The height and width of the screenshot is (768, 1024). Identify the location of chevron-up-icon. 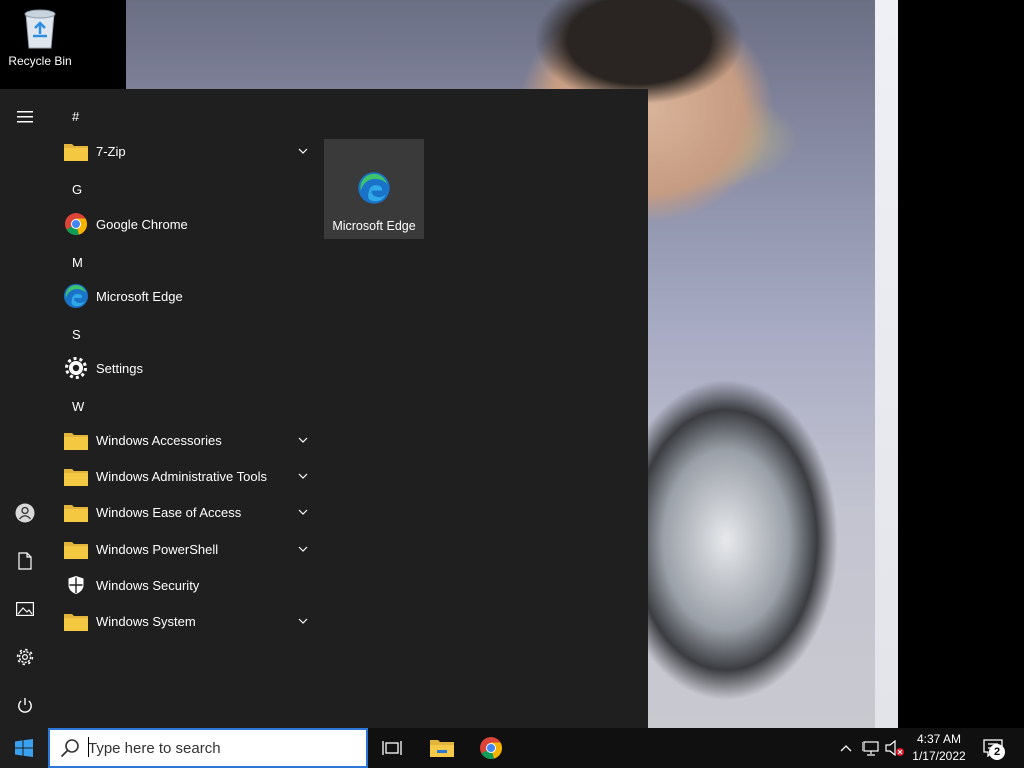
(846, 747).